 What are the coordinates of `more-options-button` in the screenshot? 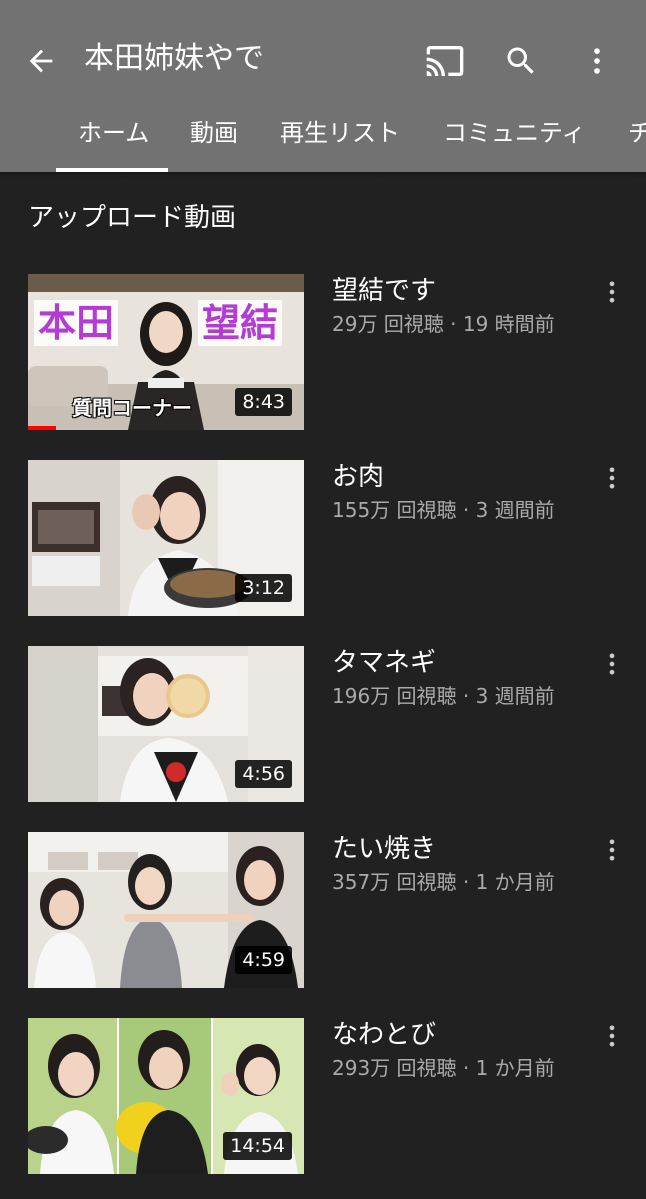 It's located at (597, 61).